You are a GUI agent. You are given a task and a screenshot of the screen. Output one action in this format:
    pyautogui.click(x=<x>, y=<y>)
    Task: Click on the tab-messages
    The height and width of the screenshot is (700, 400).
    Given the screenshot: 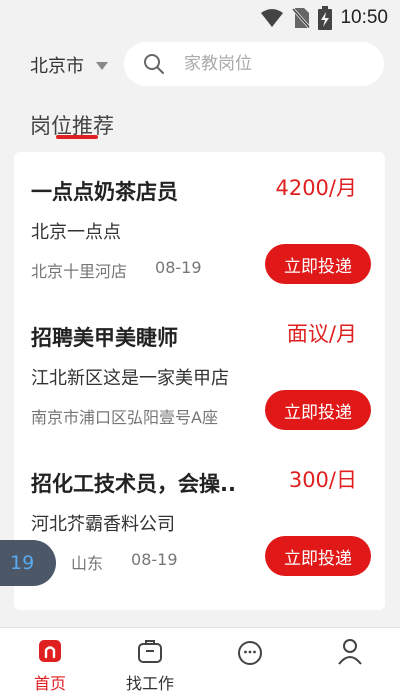 What is the action you would take?
    pyautogui.click(x=250, y=664)
    